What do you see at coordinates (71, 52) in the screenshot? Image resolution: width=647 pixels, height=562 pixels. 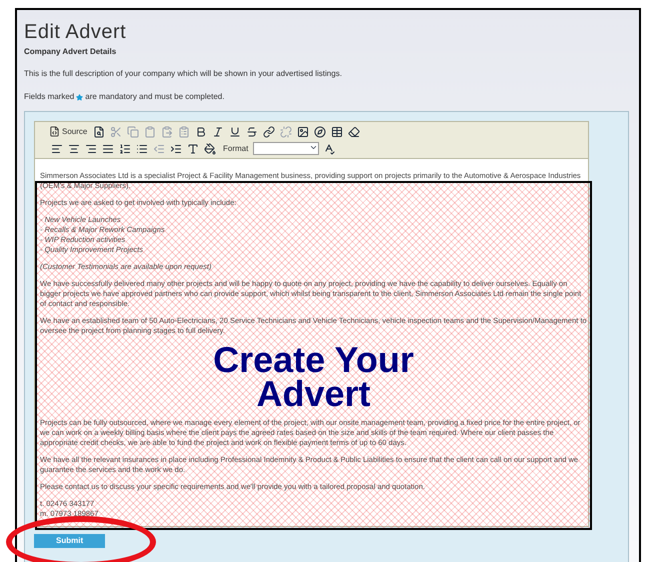 I see `section-subtitle: Company Advert Details` at bounding box center [71, 52].